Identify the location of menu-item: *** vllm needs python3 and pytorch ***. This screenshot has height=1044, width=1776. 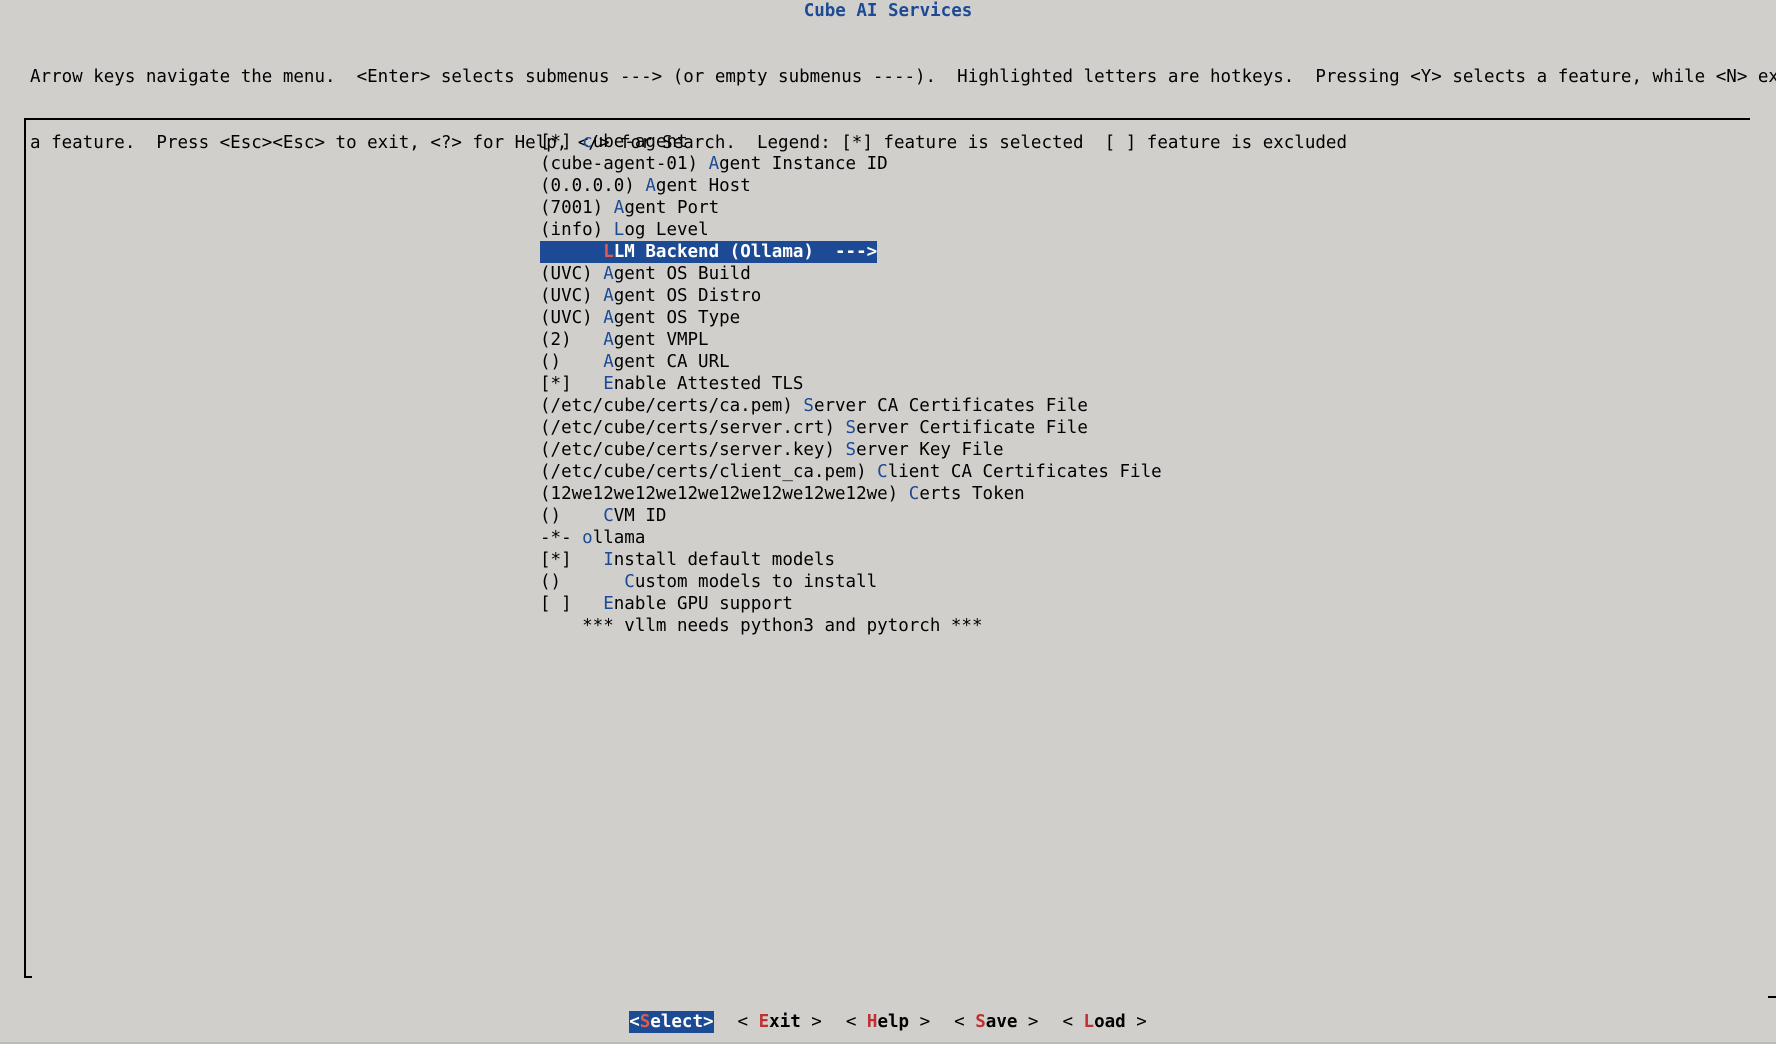
(761, 626).